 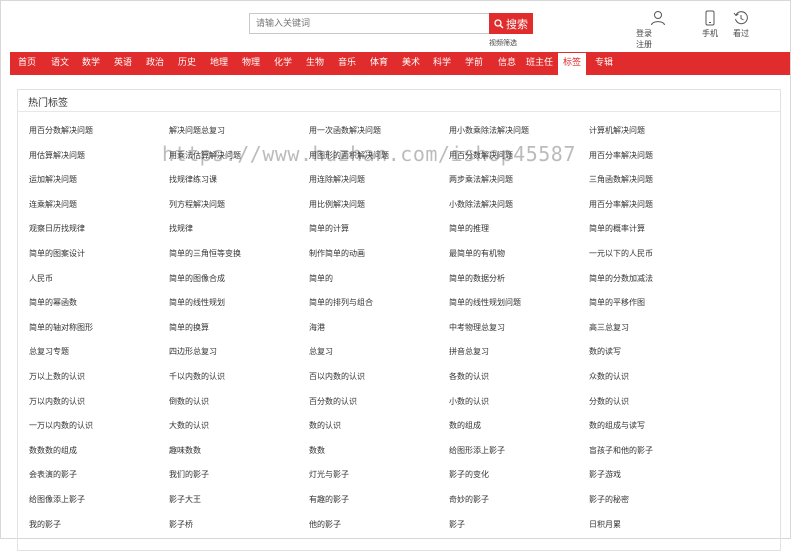 I want to click on tag-link: 简单的分数加减法, so click(x=621, y=279).